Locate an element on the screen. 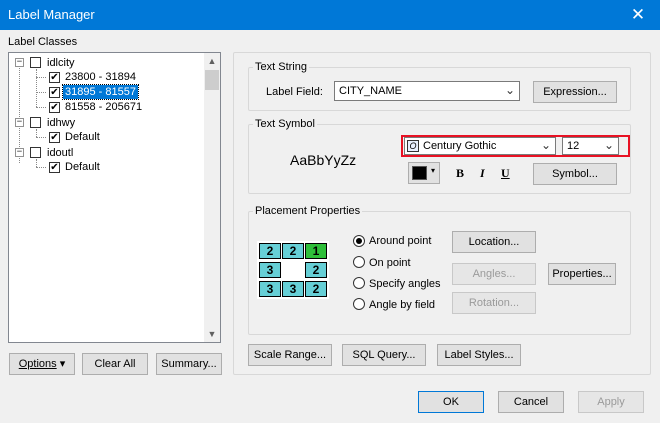 Image resolution: width=660 pixels, height=423 pixels. angle-by-field-radio is located at coordinates (359, 304).